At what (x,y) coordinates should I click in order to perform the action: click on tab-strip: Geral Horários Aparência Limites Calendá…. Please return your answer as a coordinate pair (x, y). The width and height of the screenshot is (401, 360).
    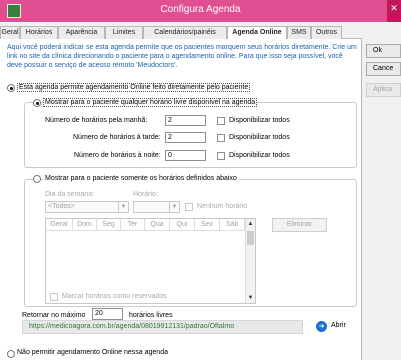
    Looking at the image, I should click on (181, 33).